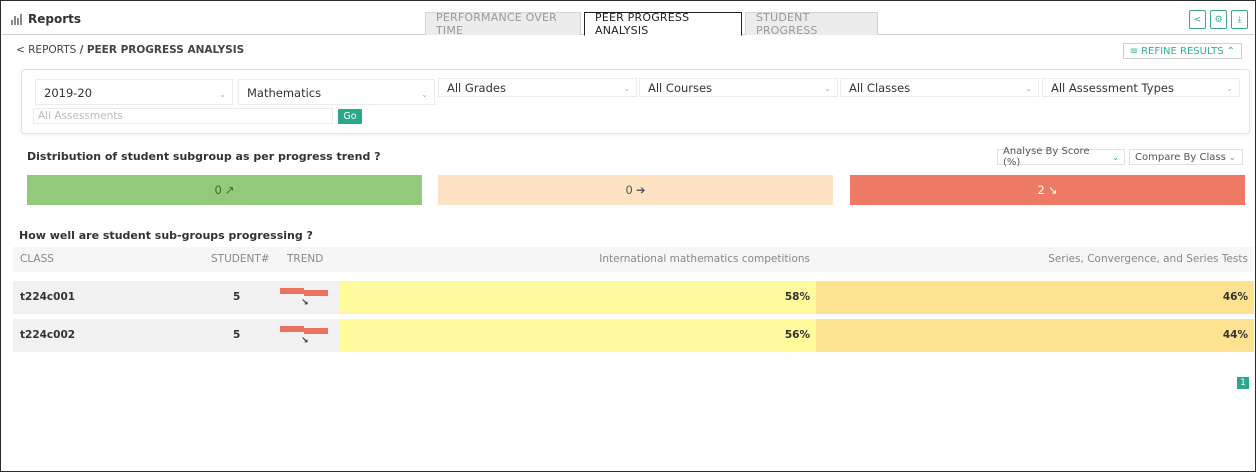 Image resolution: width=1256 pixels, height=472 pixels. I want to click on courses-select-value: All Courses, so click(680, 88).